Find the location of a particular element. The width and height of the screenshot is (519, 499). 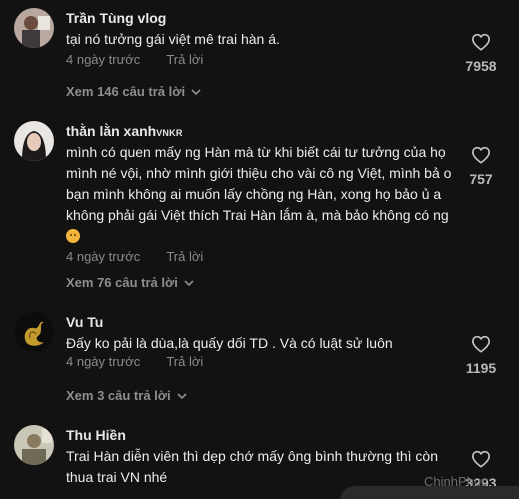

author-name: thằn lằn xanh is located at coordinates (111, 131).